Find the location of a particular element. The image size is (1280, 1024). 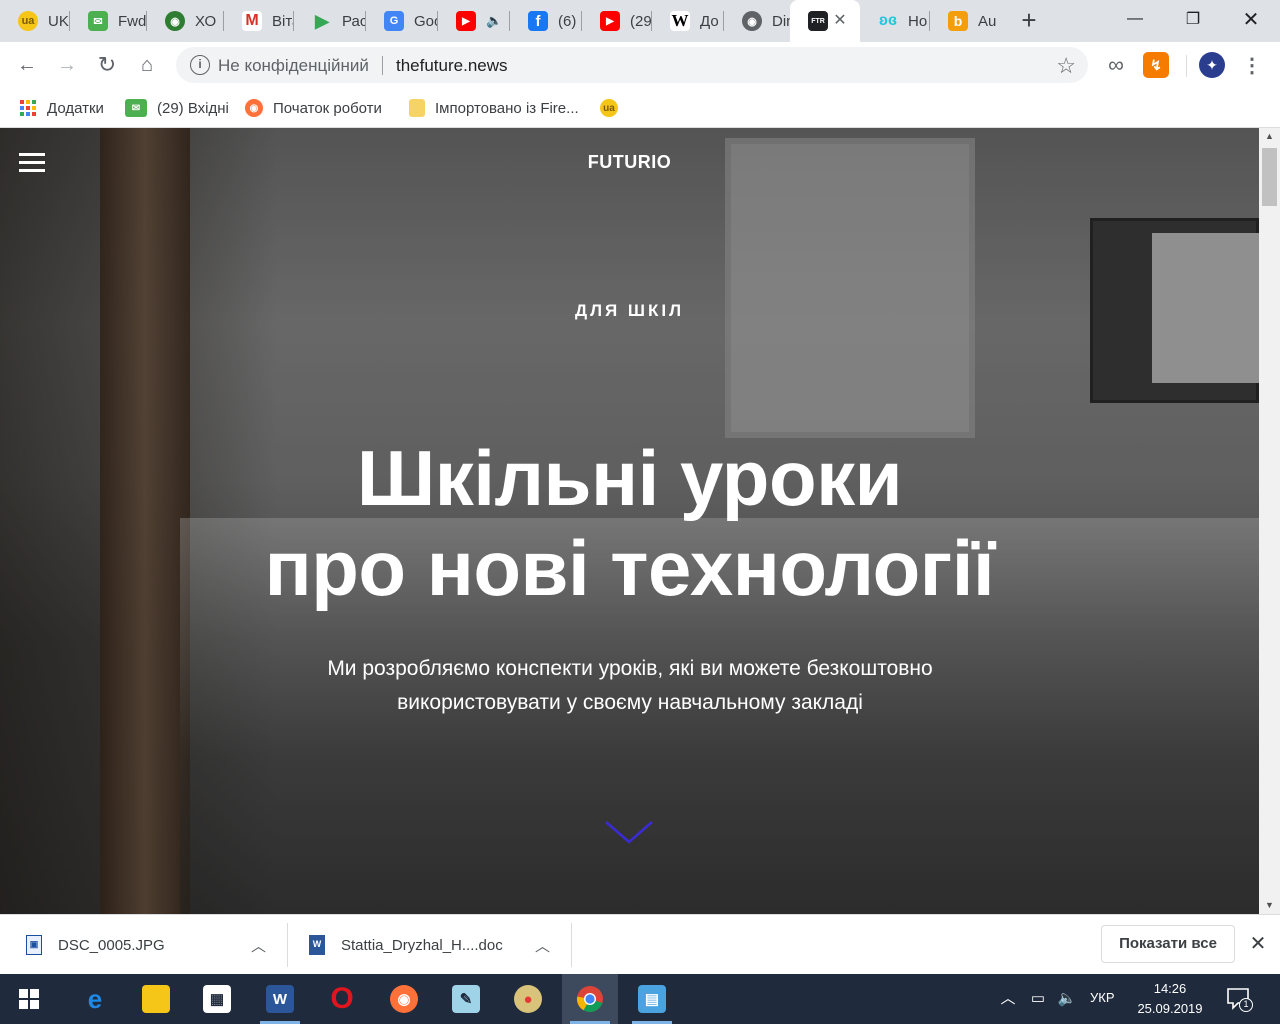

edge-icon: e is located at coordinates (95, 998).